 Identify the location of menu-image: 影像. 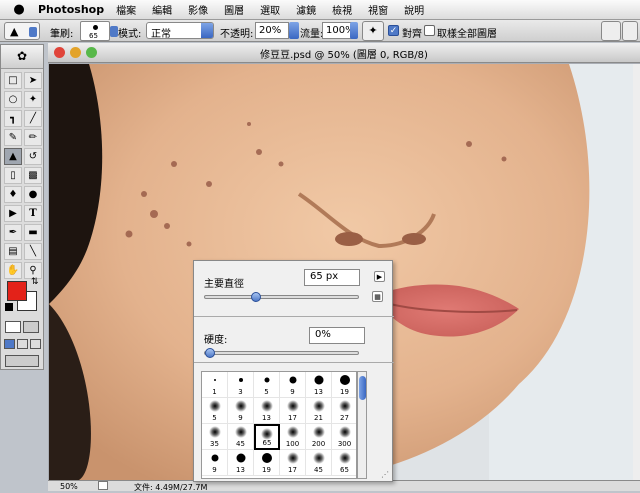
(198, 9).